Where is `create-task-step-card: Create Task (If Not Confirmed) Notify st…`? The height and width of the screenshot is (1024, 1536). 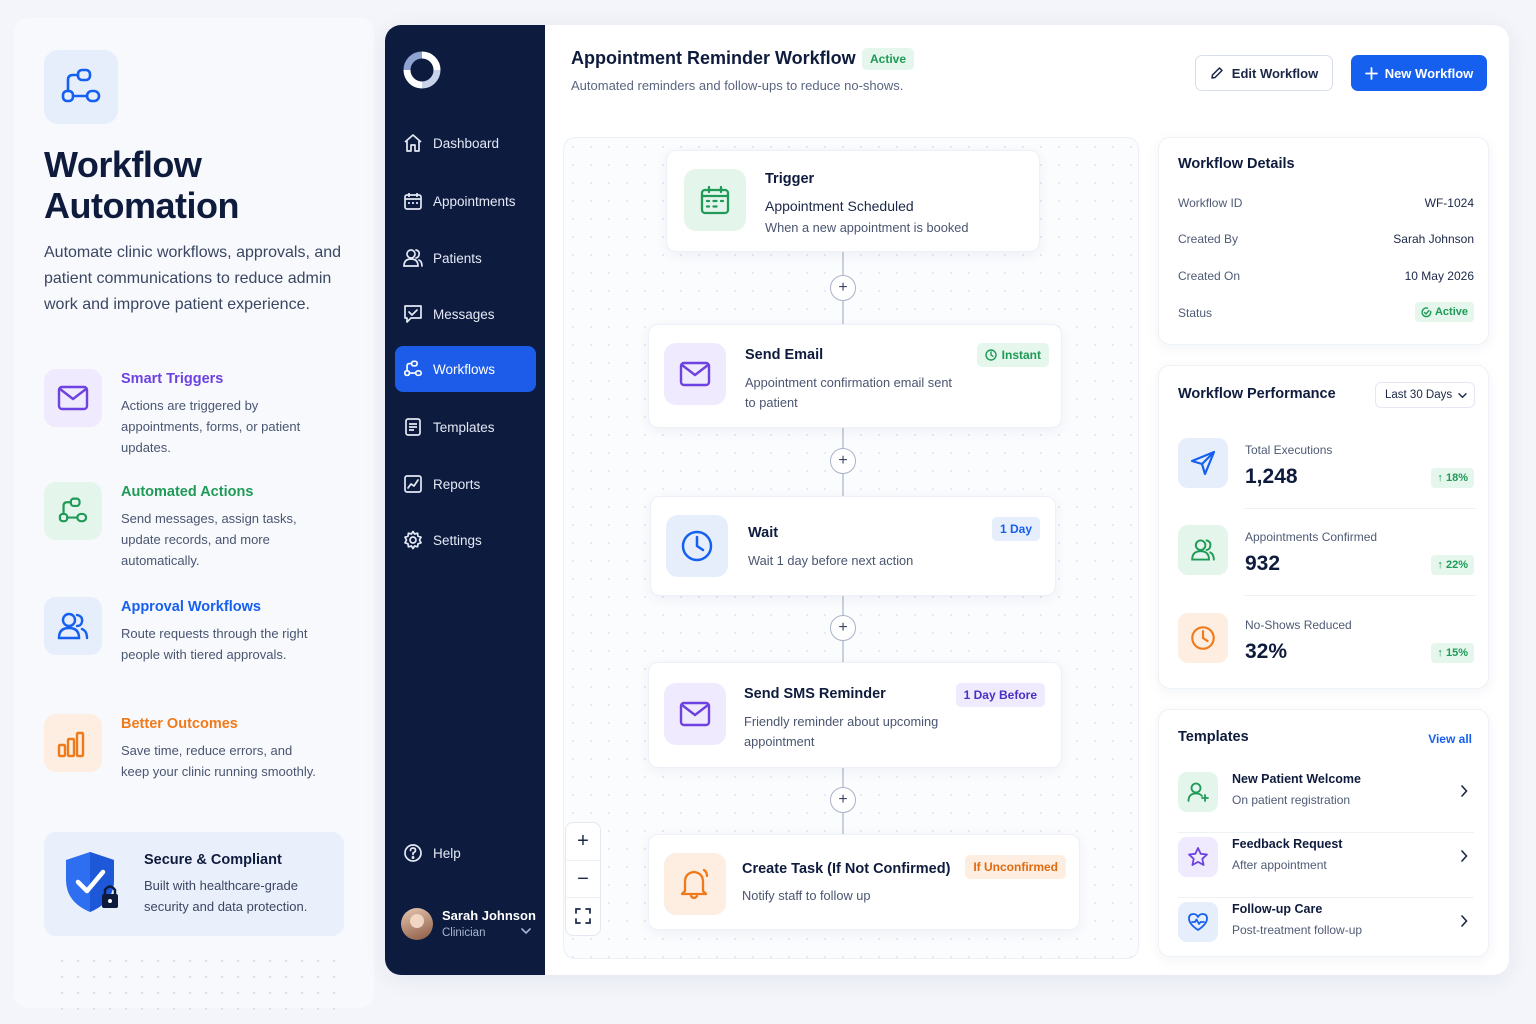 create-task-step-card: Create Task (If Not Confirmed) Notify st… is located at coordinates (864, 882).